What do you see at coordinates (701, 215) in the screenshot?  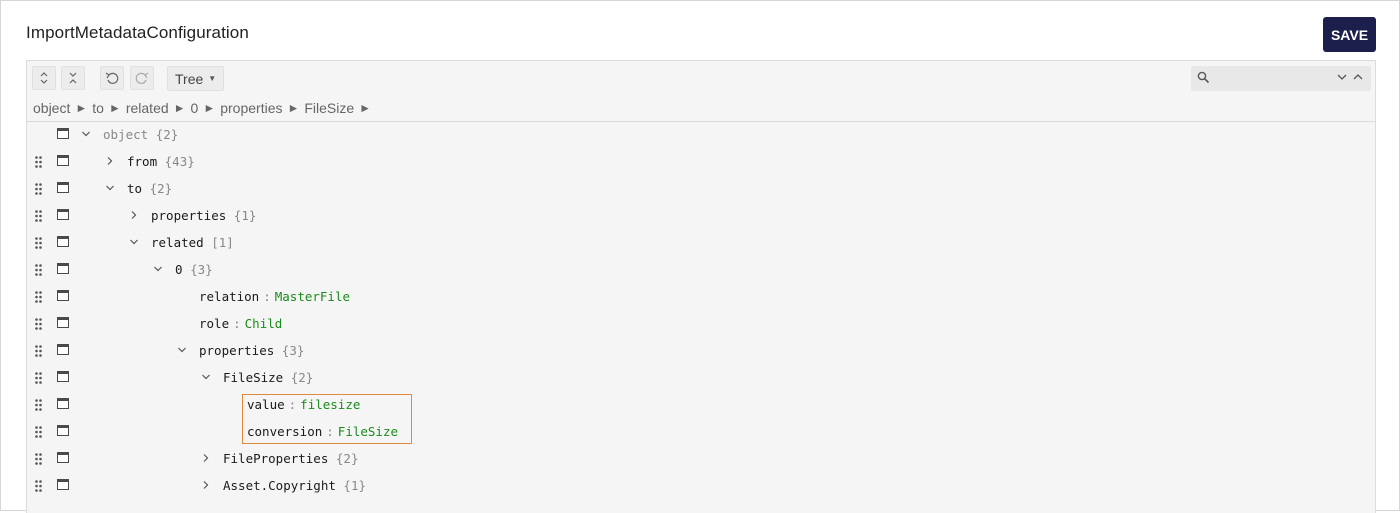 I see `tree-row: properties {1}` at bounding box center [701, 215].